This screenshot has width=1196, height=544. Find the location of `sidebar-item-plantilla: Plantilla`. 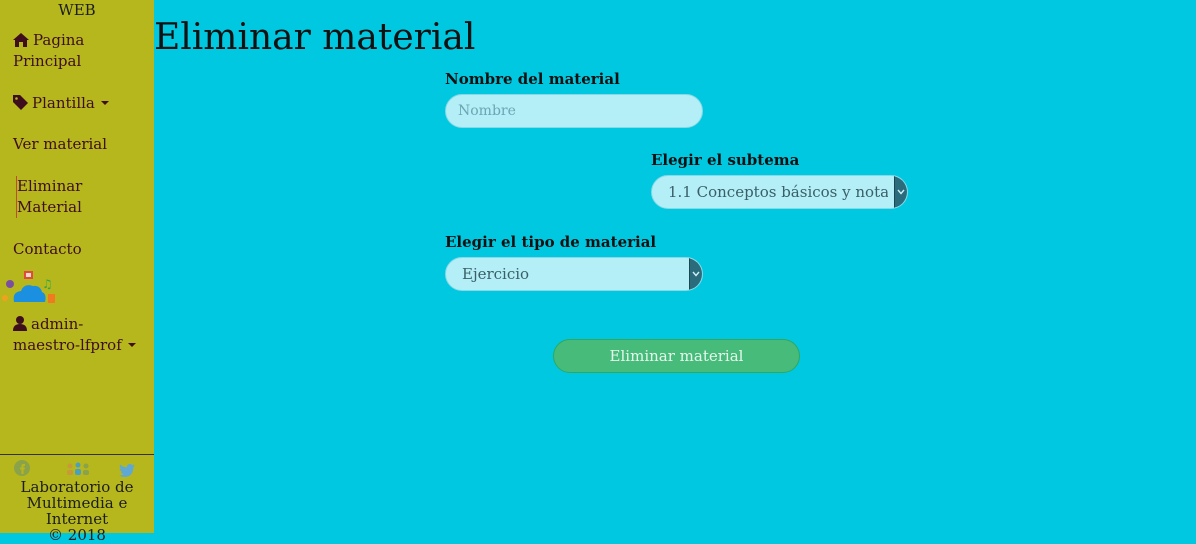

sidebar-item-plantilla: Plantilla is located at coordinates (61, 103).